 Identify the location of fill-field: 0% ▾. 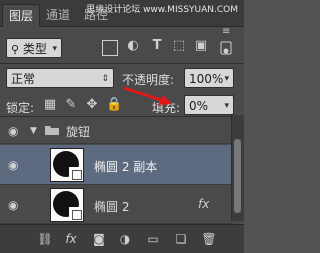
(209, 105).